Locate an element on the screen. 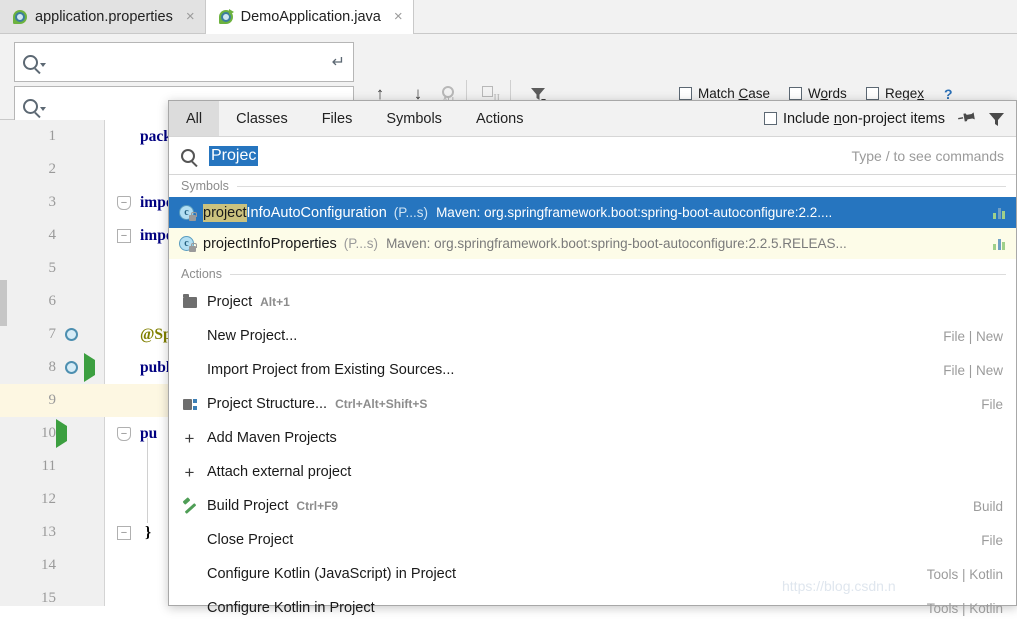 This screenshot has height=625, width=1017. editor-tab-label: DemoApplication.java is located at coordinates (310, 16).